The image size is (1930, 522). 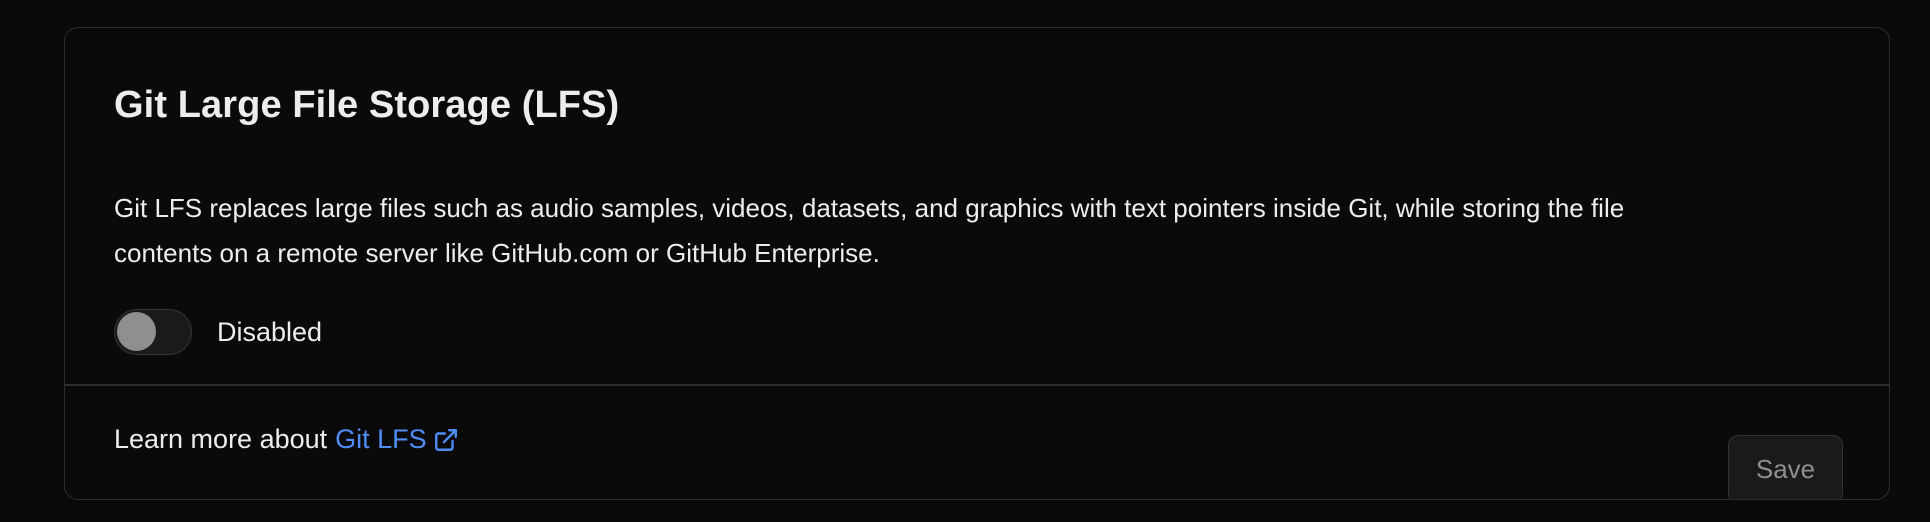 What do you see at coordinates (445, 439) in the screenshot?
I see `external-link-icon` at bounding box center [445, 439].